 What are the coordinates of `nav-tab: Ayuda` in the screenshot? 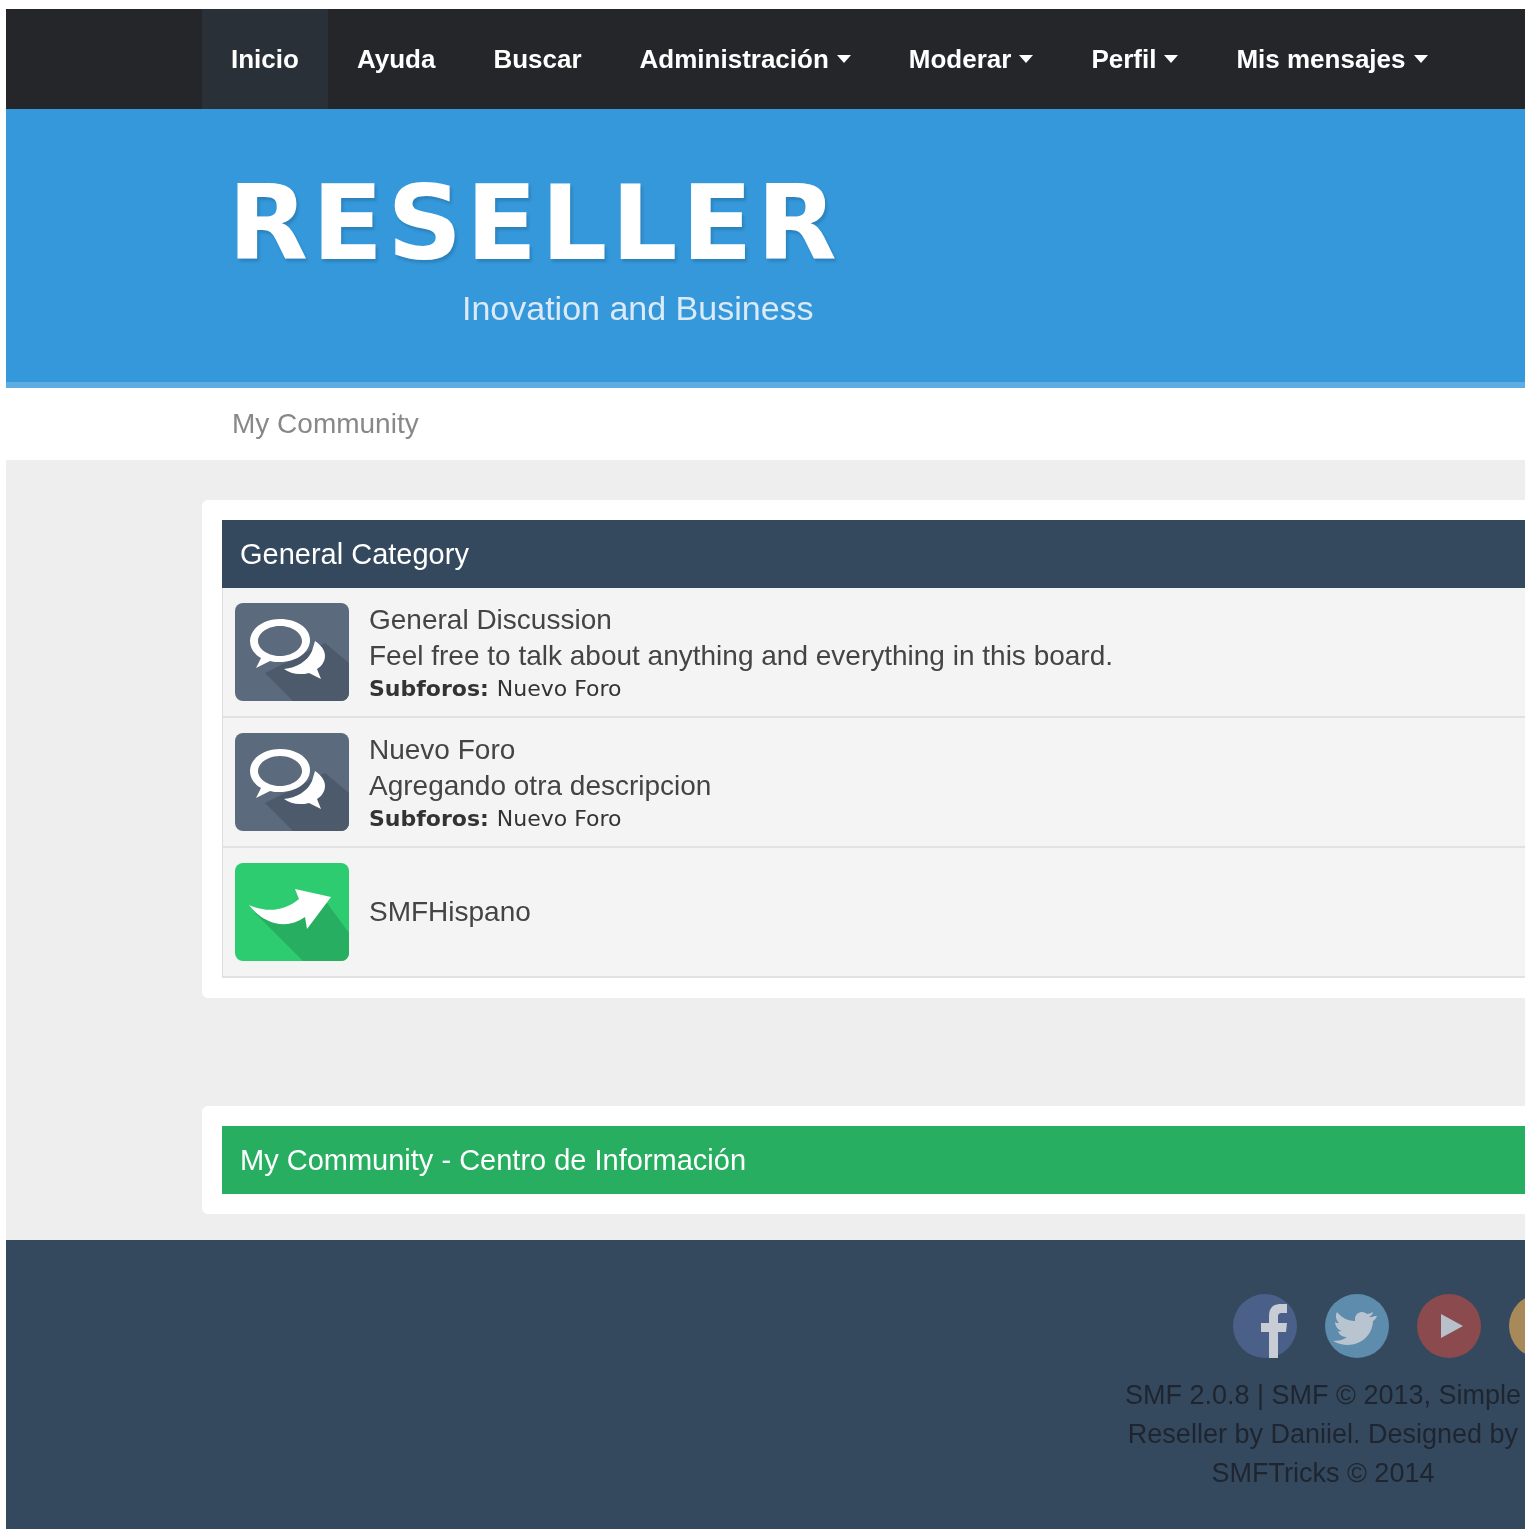 It's located at (396, 59).